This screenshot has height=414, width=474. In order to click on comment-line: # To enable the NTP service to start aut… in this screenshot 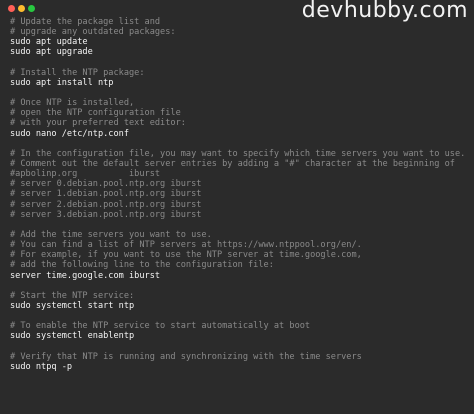, I will do `click(160, 326)`.